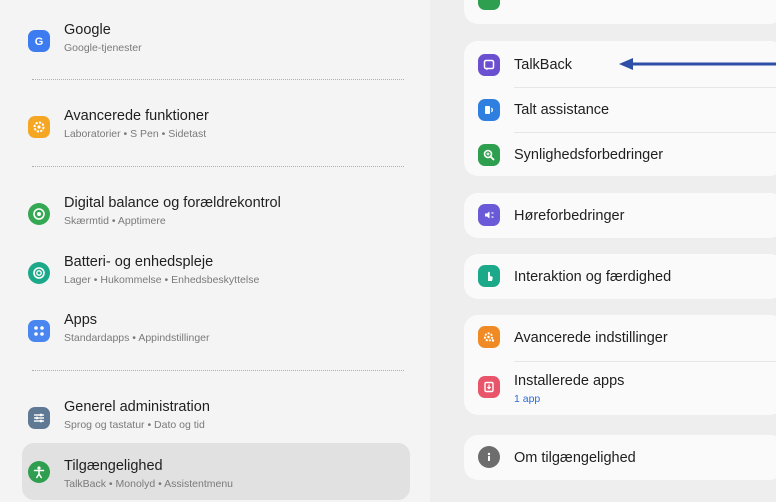  I want to click on settings-card-interaction: Interaktion og færdighed, so click(620, 276).